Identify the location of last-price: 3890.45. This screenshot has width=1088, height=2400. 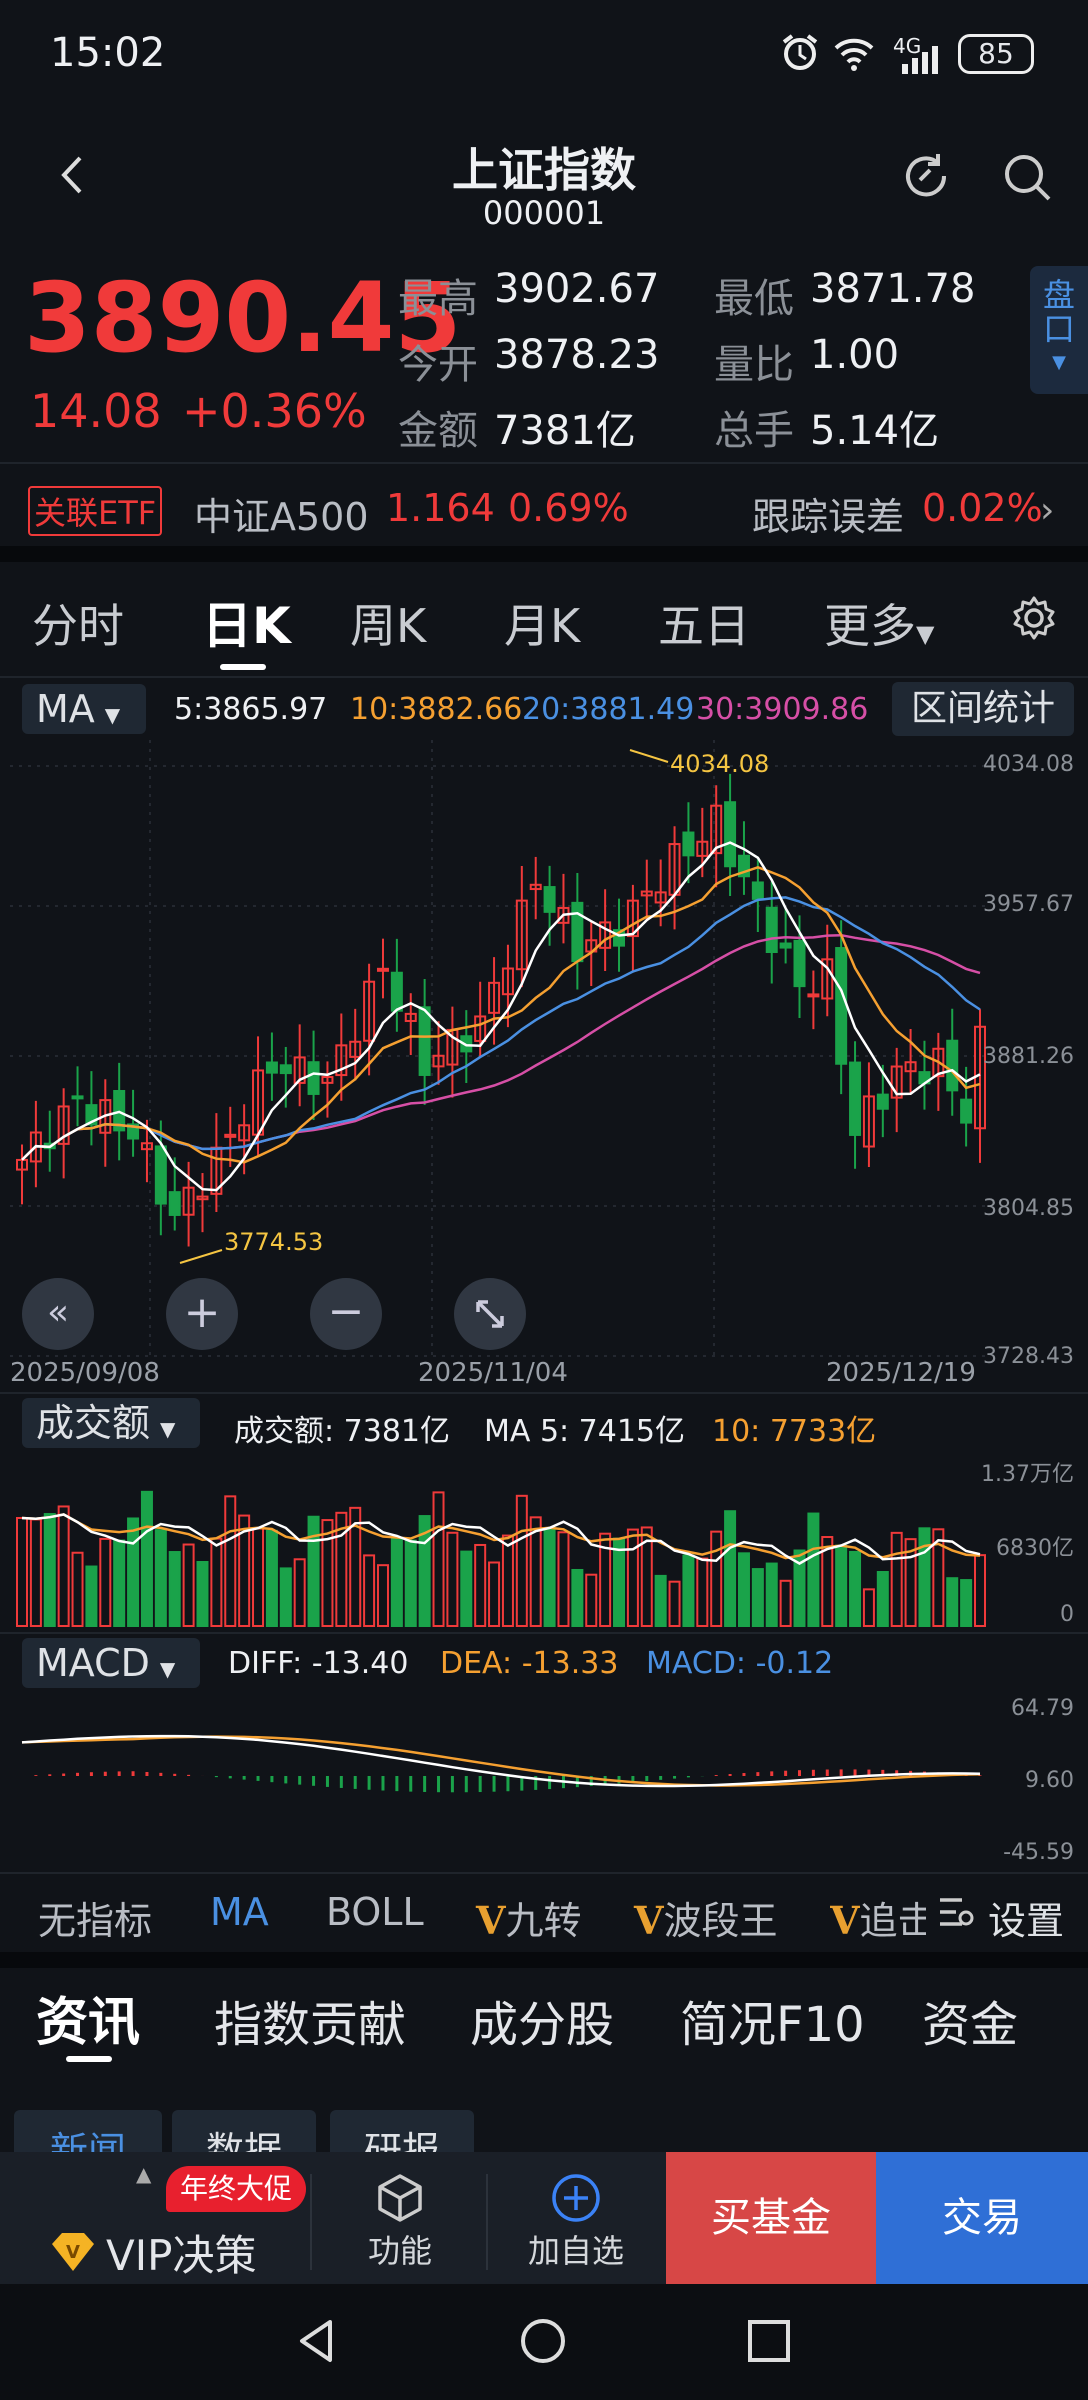
(243, 318).